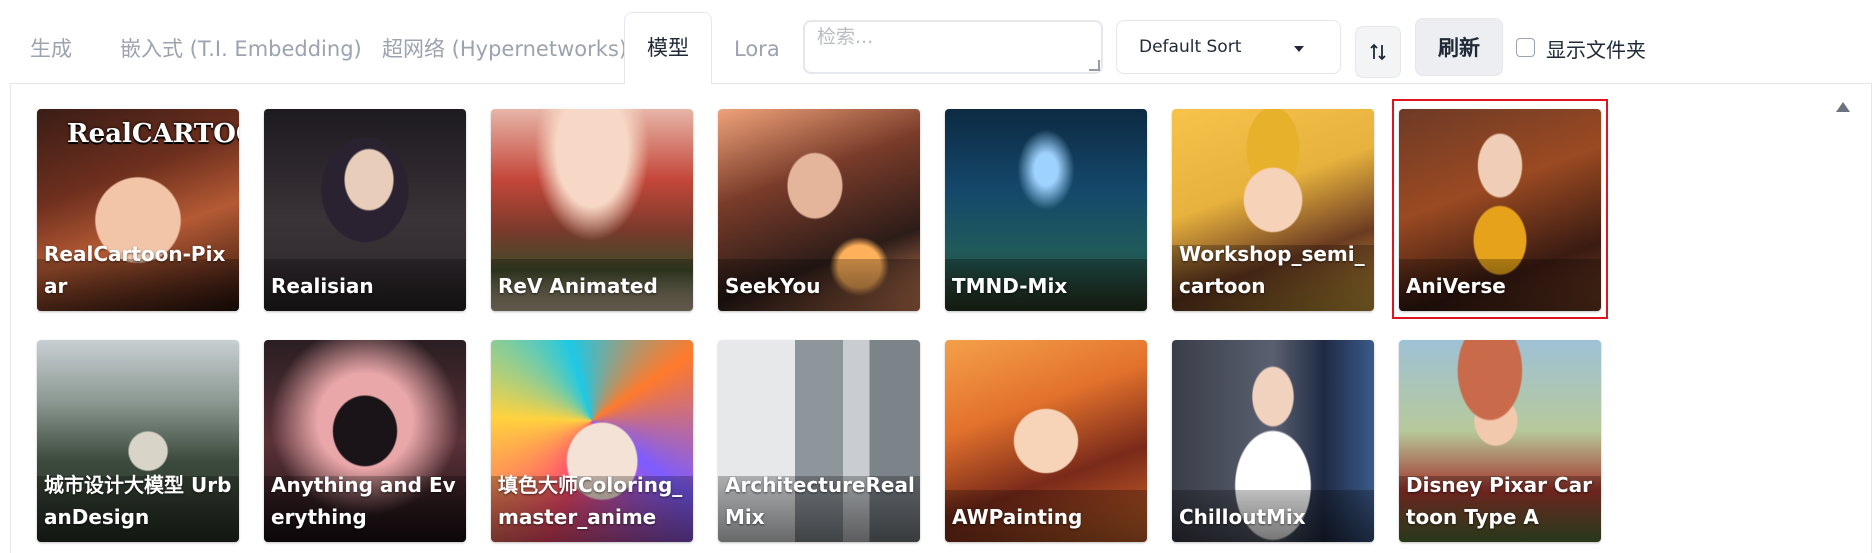 The height and width of the screenshot is (553, 1873). I want to click on resize-handle-icon, so click(1094, 65).